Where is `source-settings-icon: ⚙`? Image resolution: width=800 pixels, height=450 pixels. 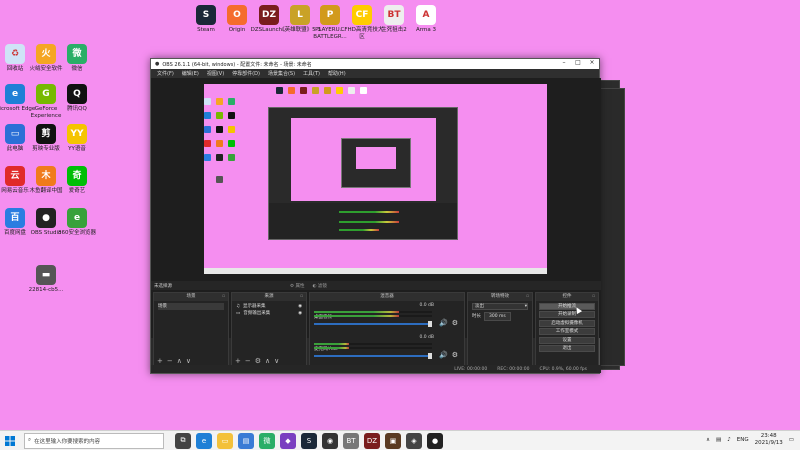 source-settings-icon: ⚙ is located at coordinates (258, 361).